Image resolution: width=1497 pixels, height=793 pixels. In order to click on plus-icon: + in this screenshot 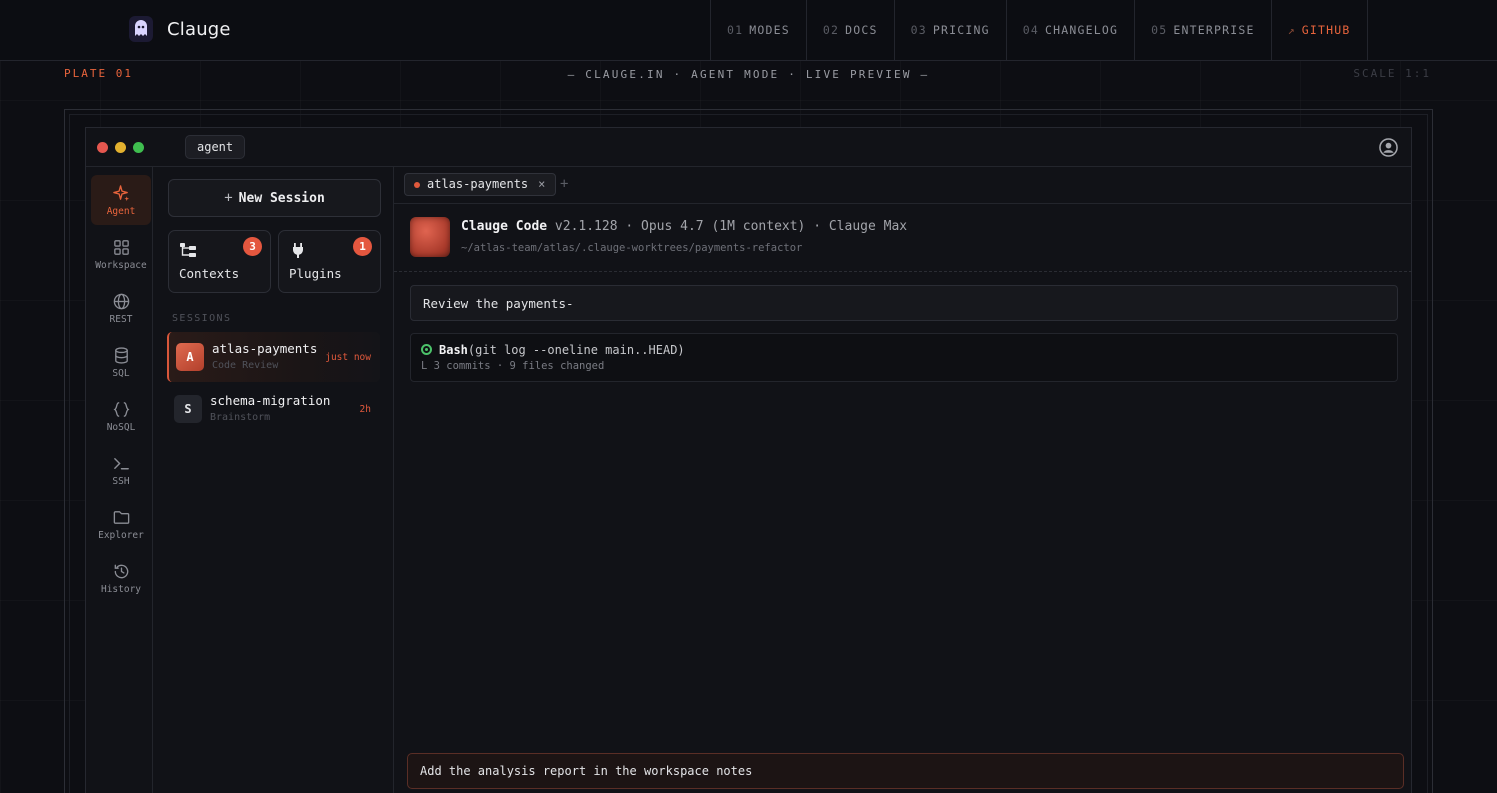, I will do `click(228, 198)`.